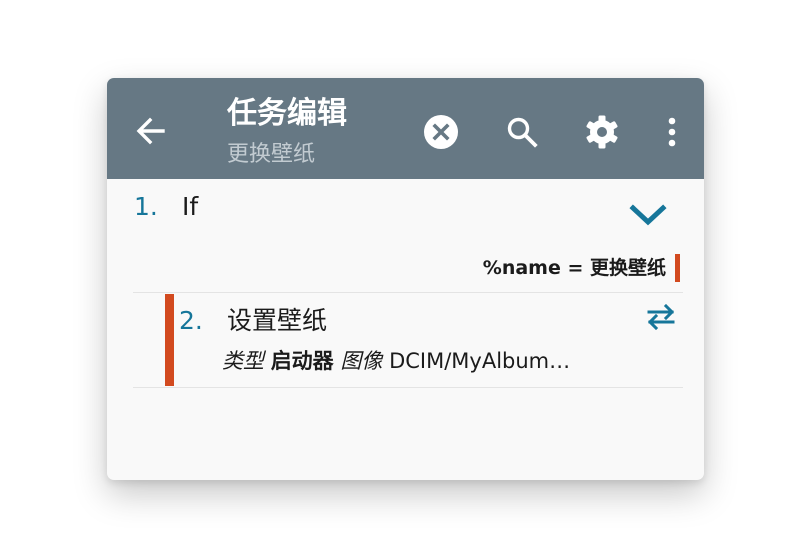 The width and height of the screenshot is (811, 559). What do you see at coordinates (277, 320) in the screenshot?
I see `action-label: 设置壁纸` at bounding box center [277, 320].